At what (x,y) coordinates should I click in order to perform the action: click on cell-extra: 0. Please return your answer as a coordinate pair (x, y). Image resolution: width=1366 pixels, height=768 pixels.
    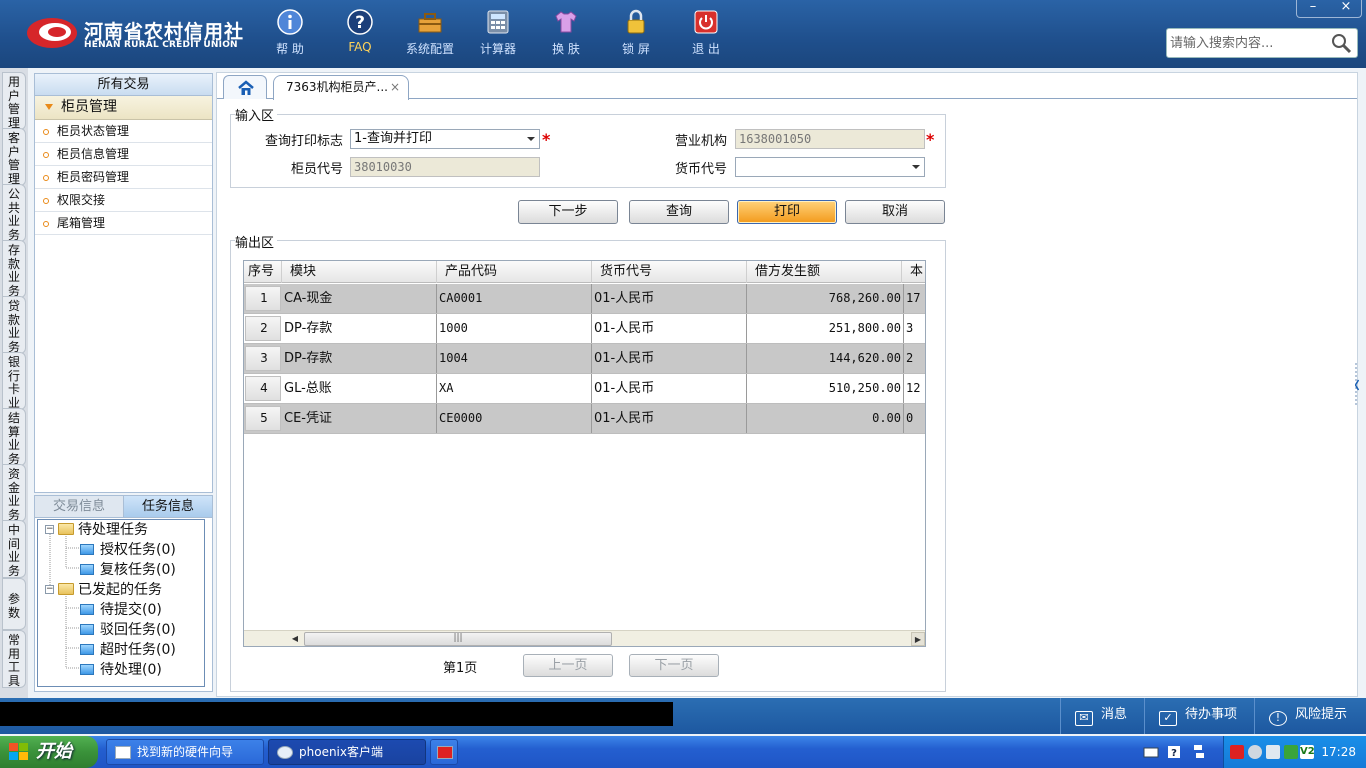
    Looking at the image, I should click on (910, 418).